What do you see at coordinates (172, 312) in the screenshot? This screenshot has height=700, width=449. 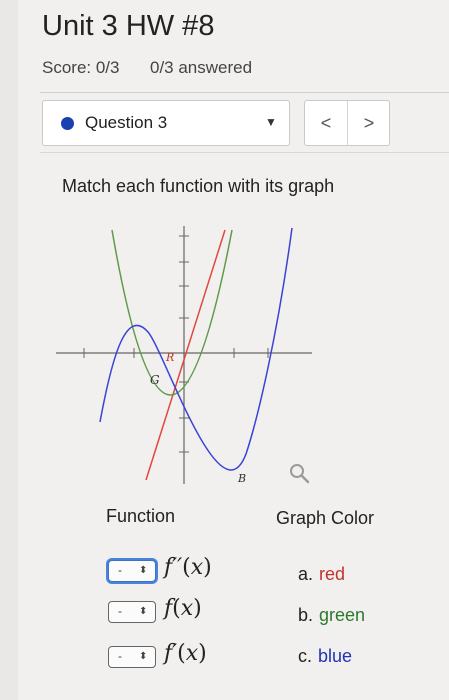 I see `green-curve` at bounding box center [172, 312].